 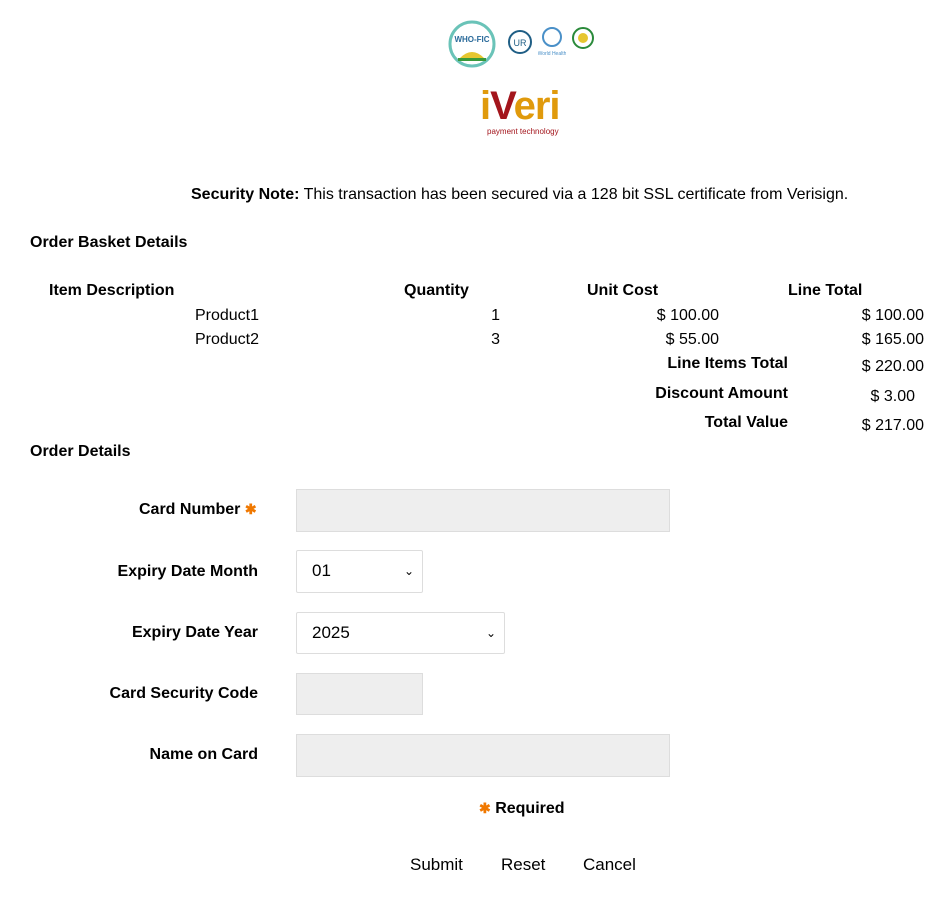 What do you see at coordinates (746, 422) in the screenshot?
I see `total-value-label: Total Value` at bounding box center [746, 422].